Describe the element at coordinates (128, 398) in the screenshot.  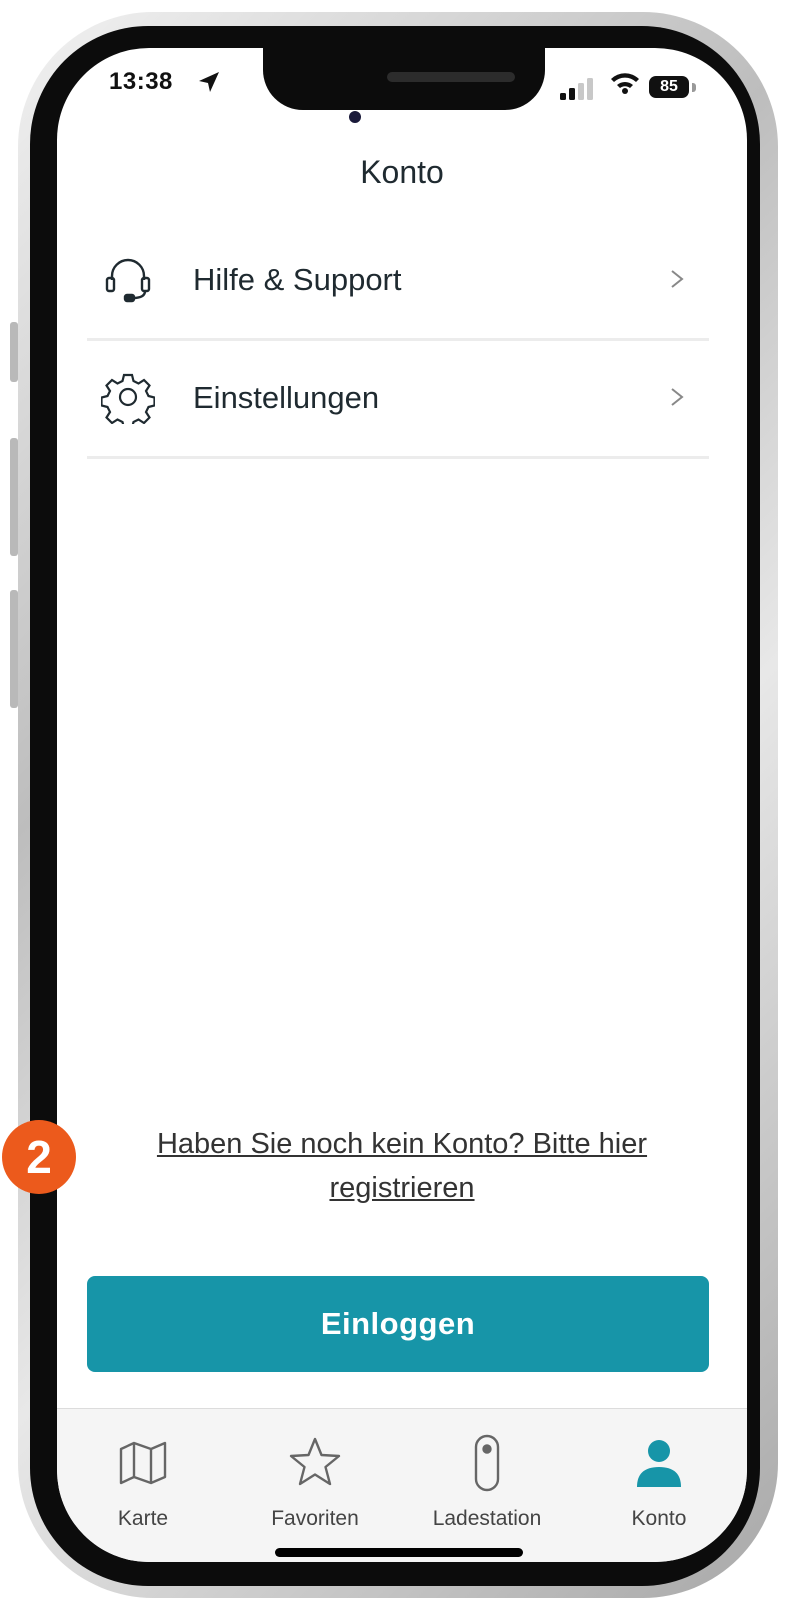
I see `gear-icon` at that location.